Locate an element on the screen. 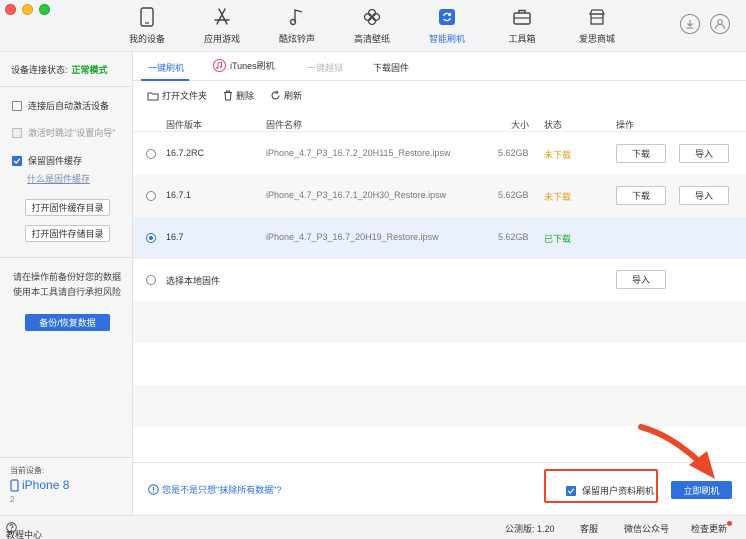 The width and height of the screenshot is (746, 539). delete-button: 删除 is located at coordinates (238, 95).